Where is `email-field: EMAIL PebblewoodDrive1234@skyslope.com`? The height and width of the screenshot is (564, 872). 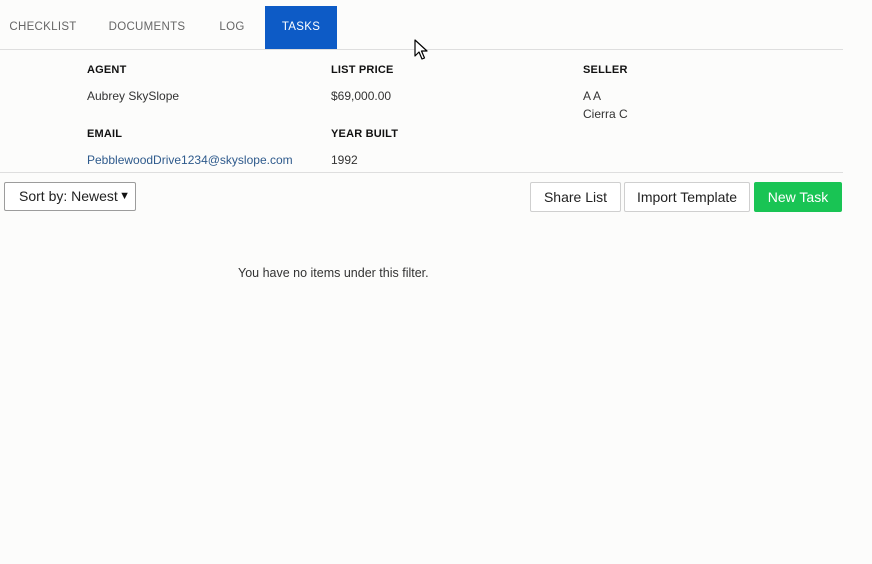 email-field: EMAIL PebblewoodDrive1234@skyslope.com is located at coordinates (190, 148).